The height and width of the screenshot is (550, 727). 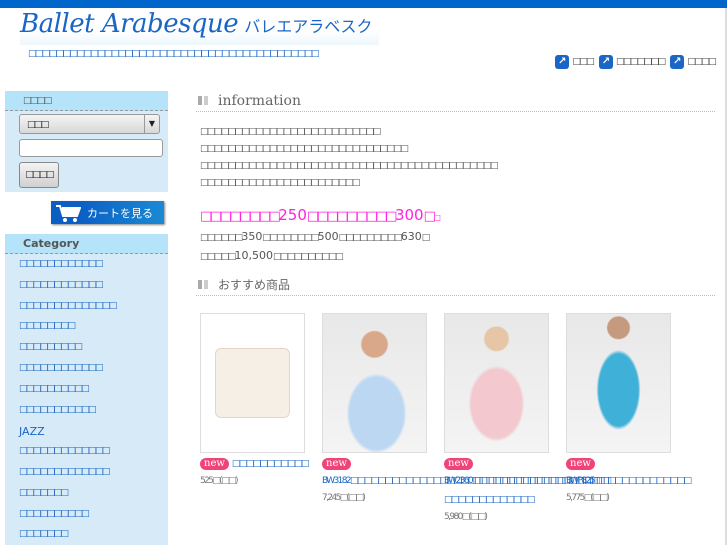 I want to click on product-price: 5,980□(□□), so click(x=466, y=517).